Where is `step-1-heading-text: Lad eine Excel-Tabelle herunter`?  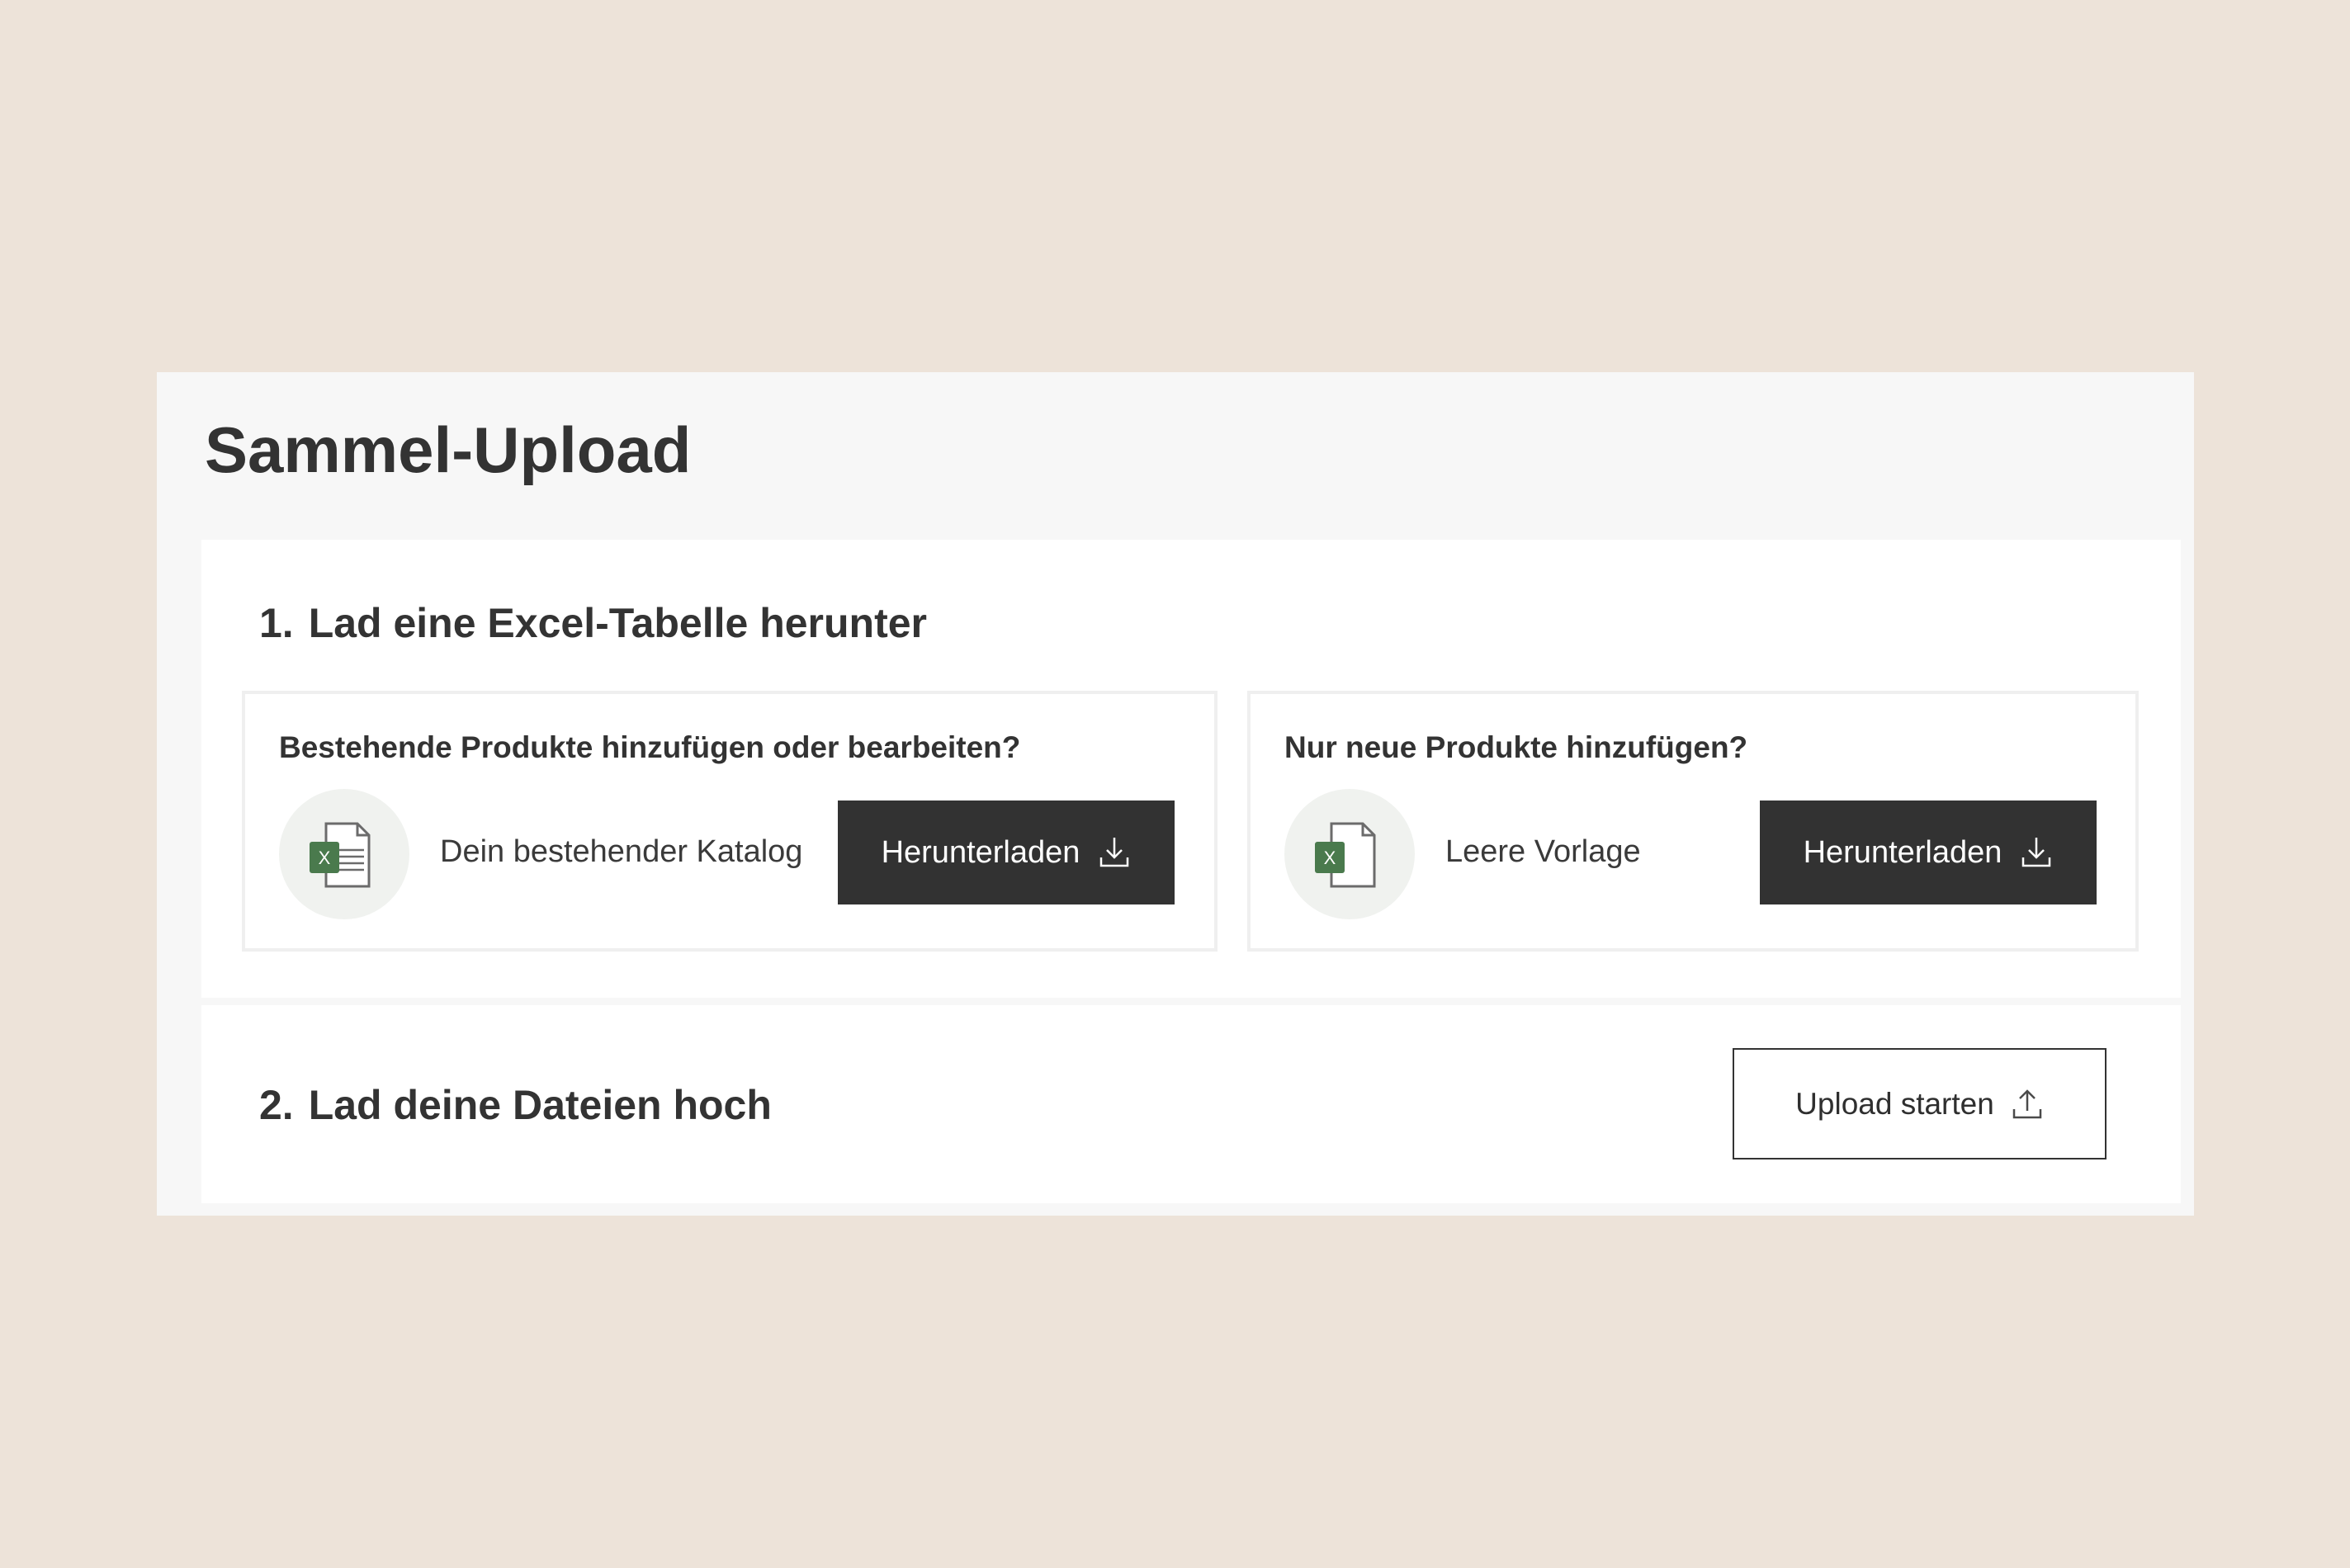 step-1-heading-text: Lad eine Excel-Tabelle herunter is located at coordinates (618, 623).